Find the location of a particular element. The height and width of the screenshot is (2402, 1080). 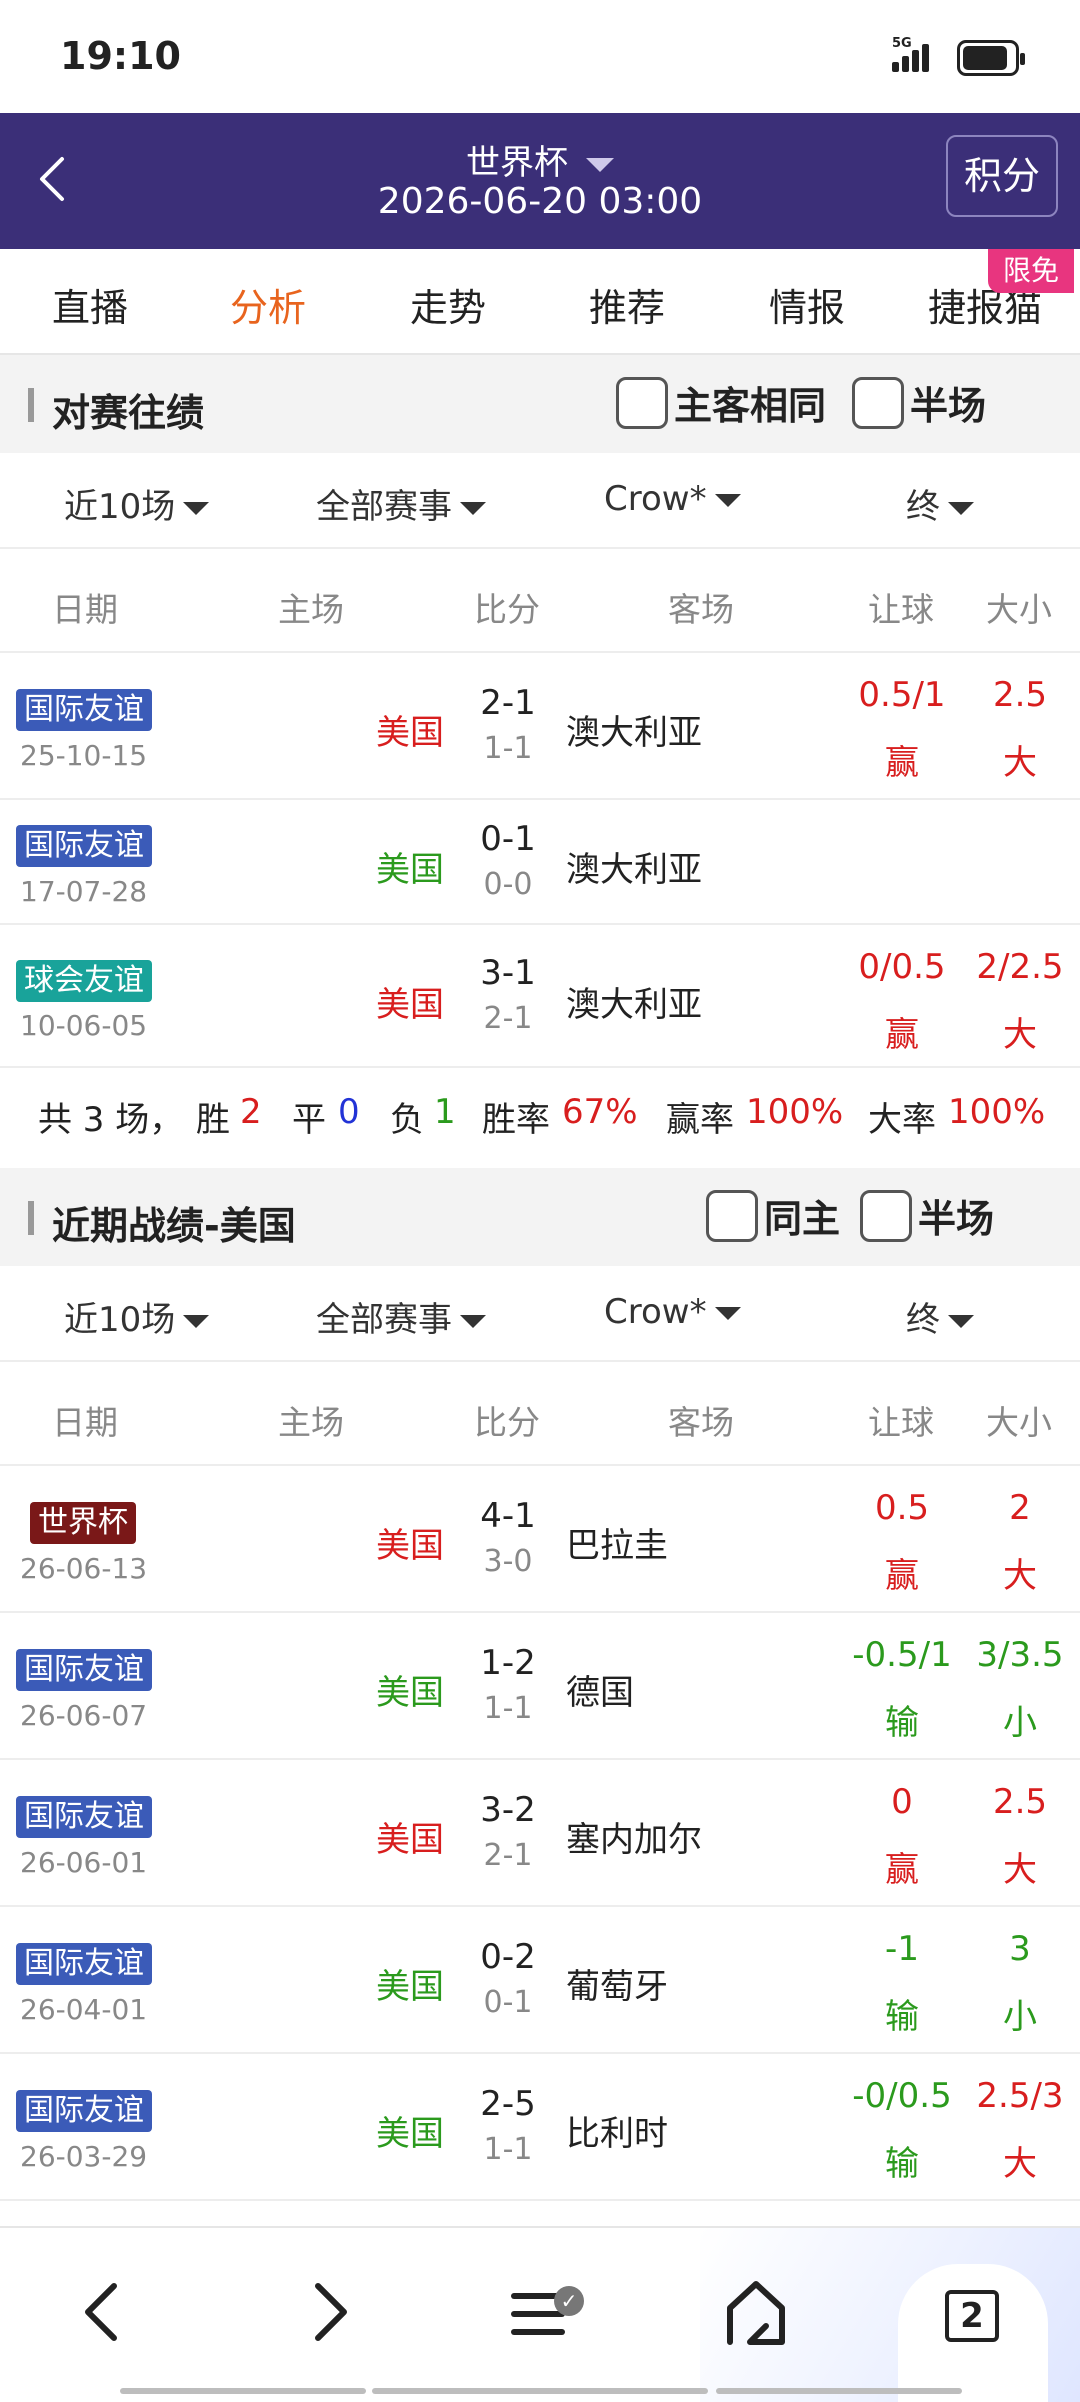

handicap-value: 0/0.5 is located at coordinates (902, 967).